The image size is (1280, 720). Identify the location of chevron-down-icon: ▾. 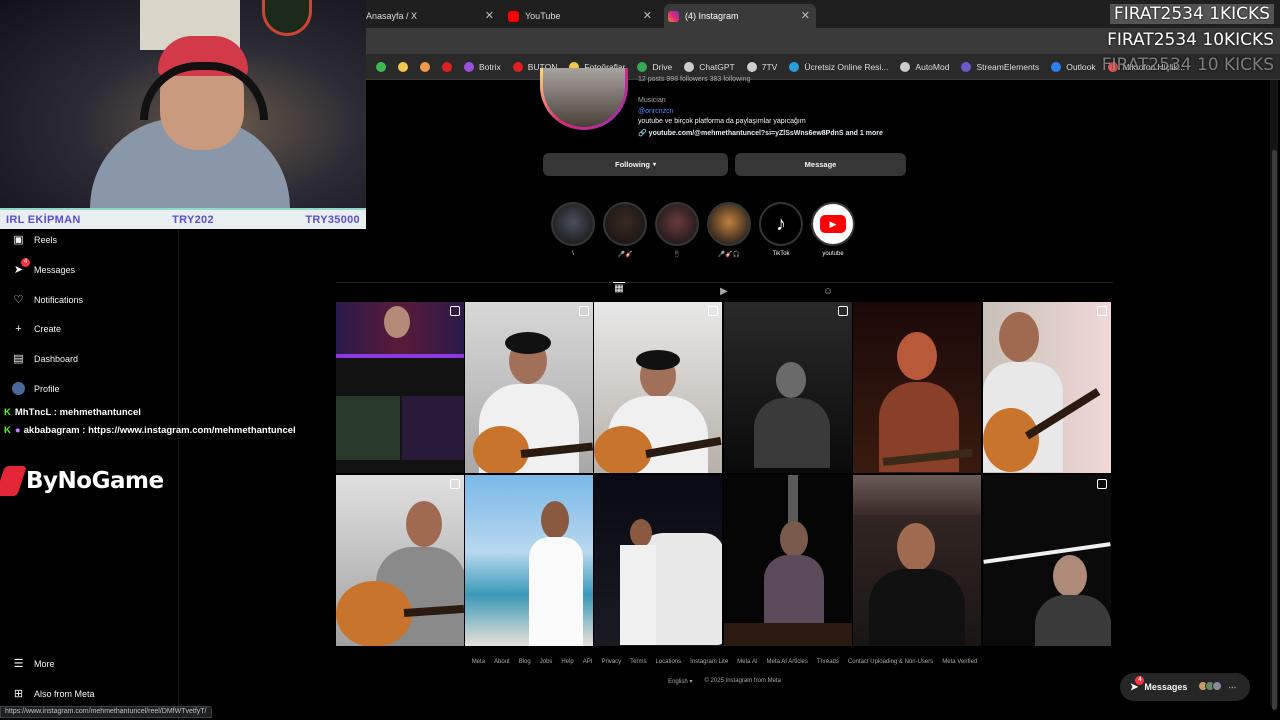
(691, 682).